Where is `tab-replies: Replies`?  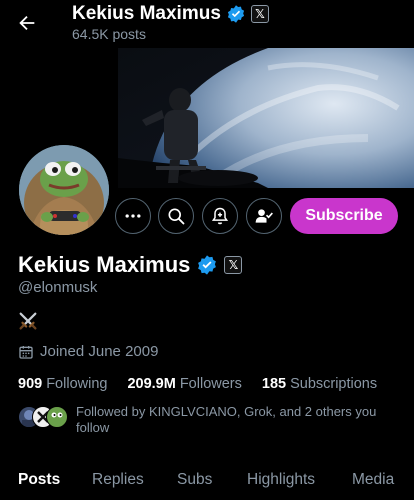 tab-replies: Replies is located at coordinates (118, 480).